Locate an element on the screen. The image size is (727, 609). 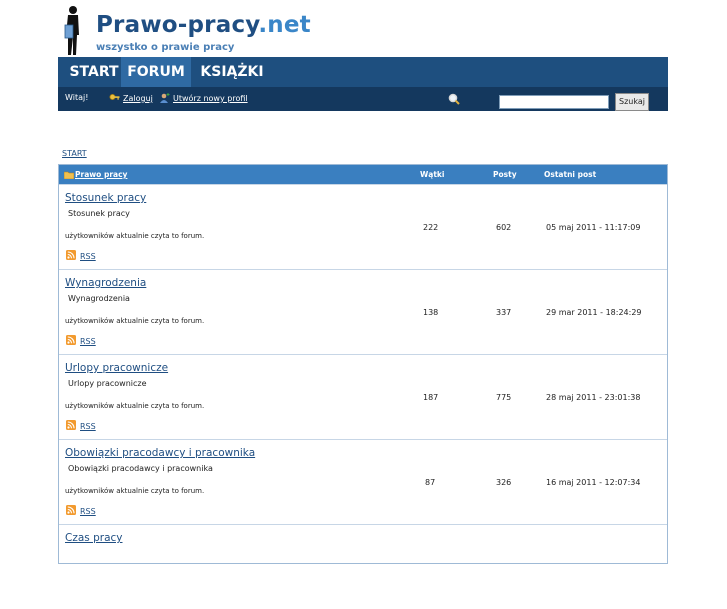
post-count: 326 is located at coordinates (504, 482).